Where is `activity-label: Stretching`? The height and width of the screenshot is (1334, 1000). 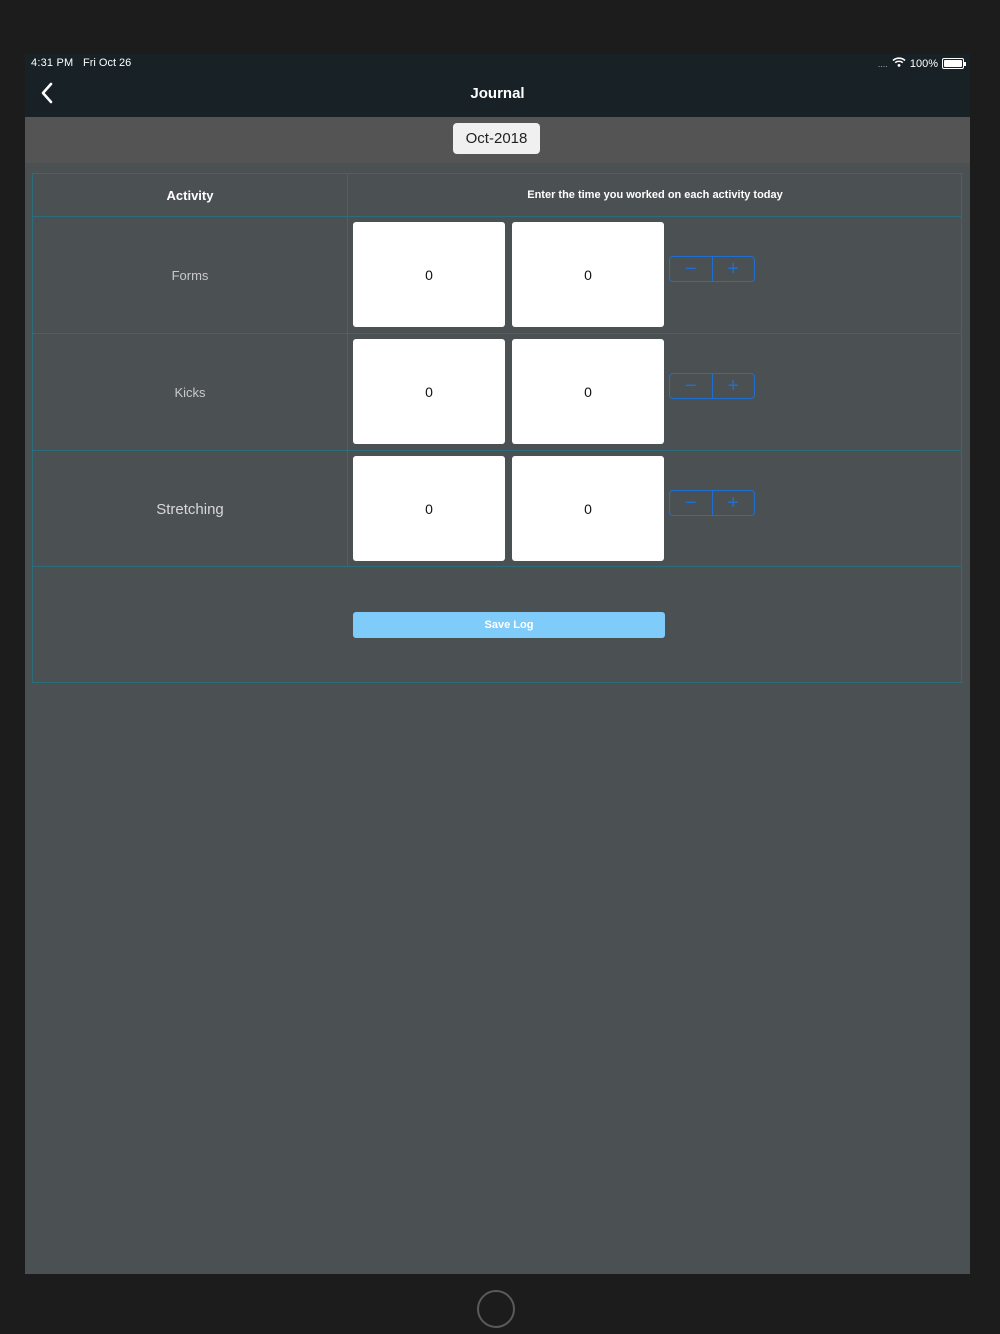
activity-label: Stretching is located at coordinates (190, 509).